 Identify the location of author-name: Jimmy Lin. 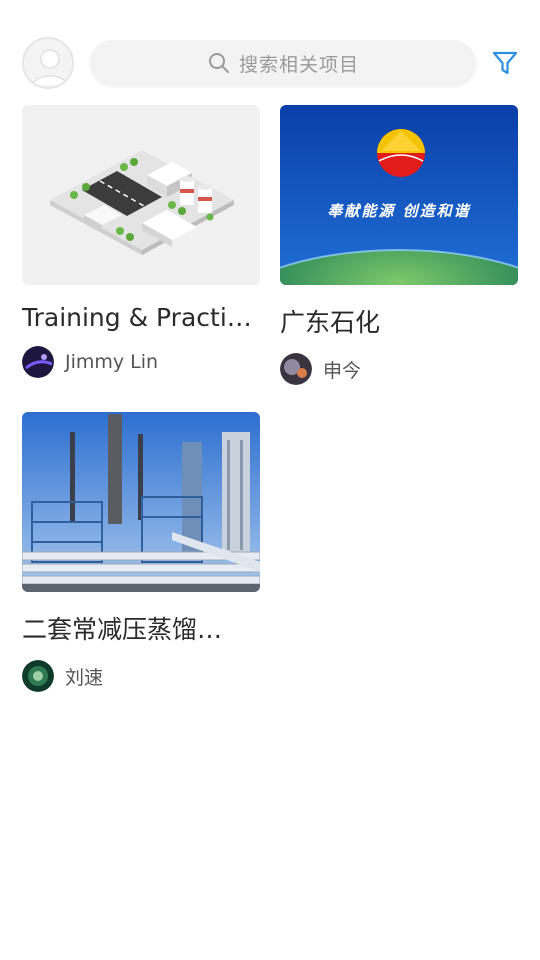
(112, 362).